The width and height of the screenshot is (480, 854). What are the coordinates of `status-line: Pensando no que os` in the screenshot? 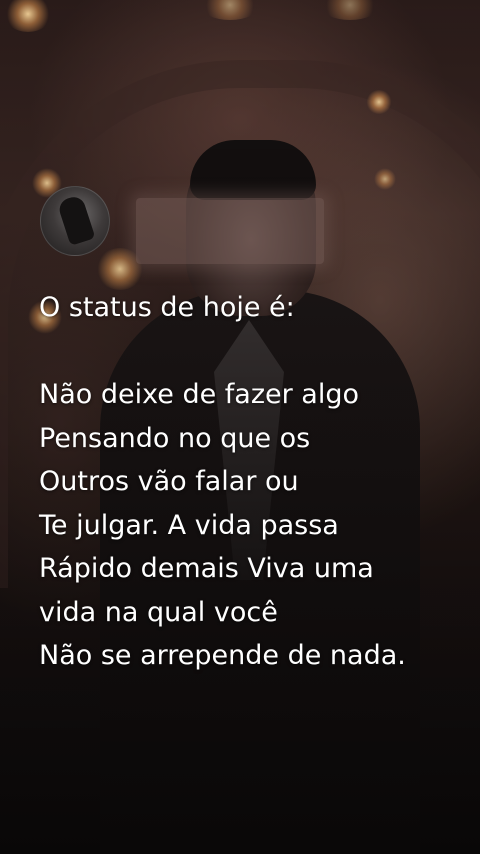 It's located at (175, 438).